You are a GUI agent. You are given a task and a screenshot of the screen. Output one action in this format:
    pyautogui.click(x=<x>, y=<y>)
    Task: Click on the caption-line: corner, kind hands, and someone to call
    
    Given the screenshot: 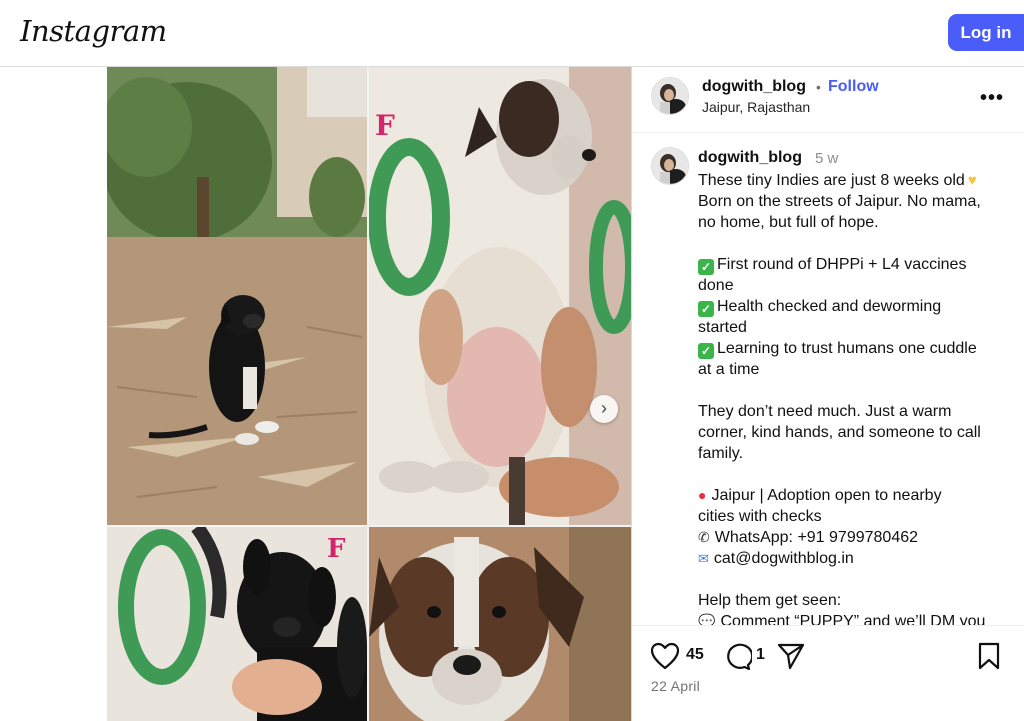 What is the action you would take?
    pyautogui.click(x=839, y=432)
    